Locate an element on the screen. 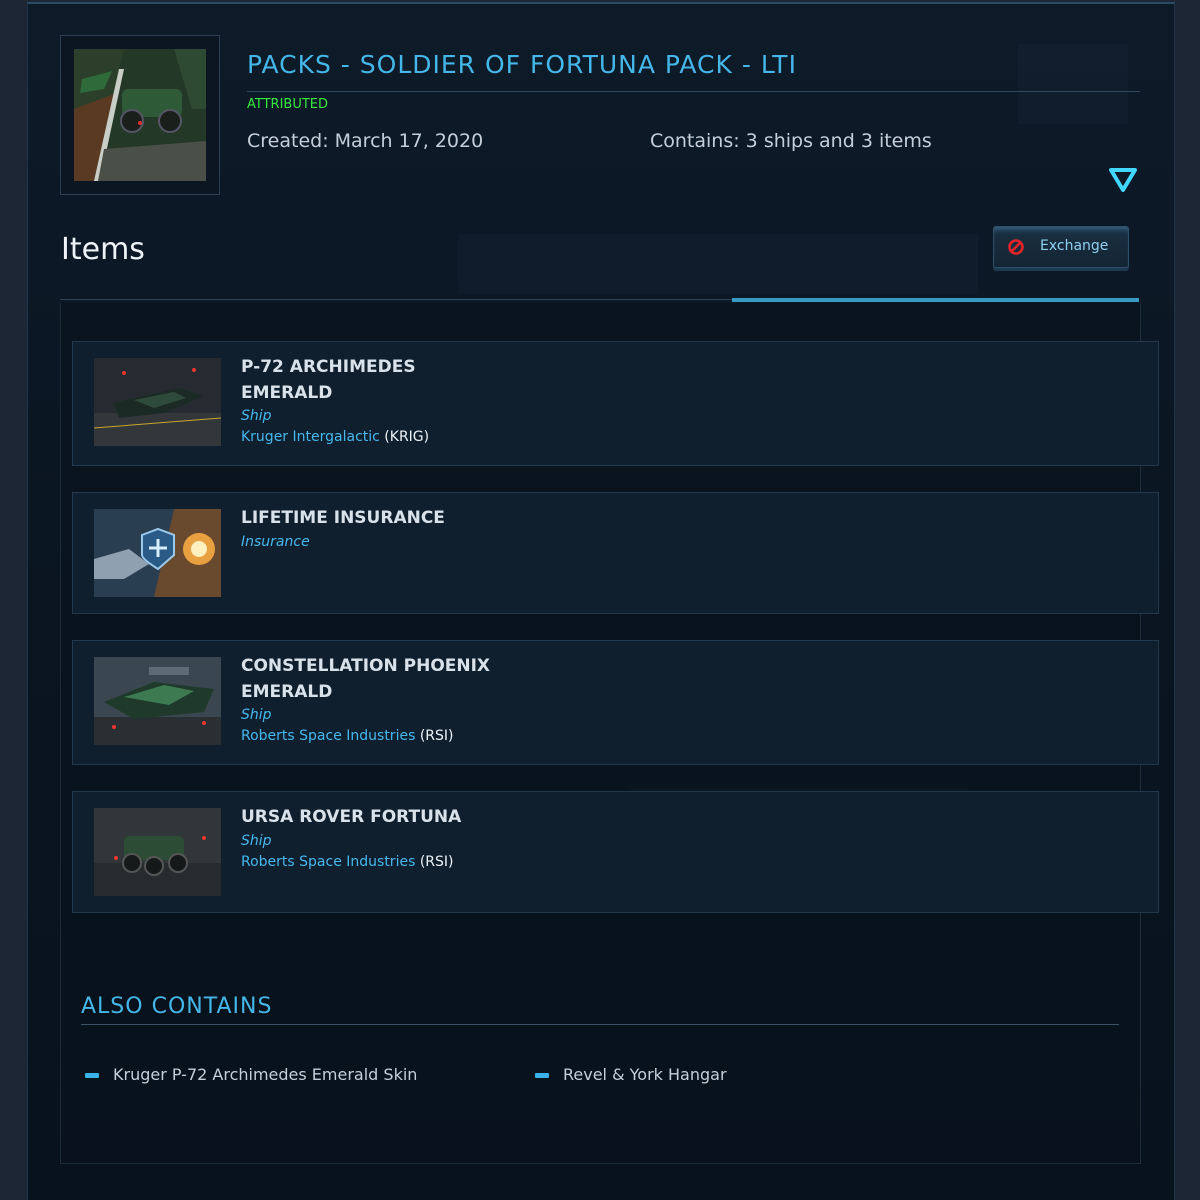 This screenshot has width=1200, height=1200. pack-thumbnail is located at coordinates (140, 115).